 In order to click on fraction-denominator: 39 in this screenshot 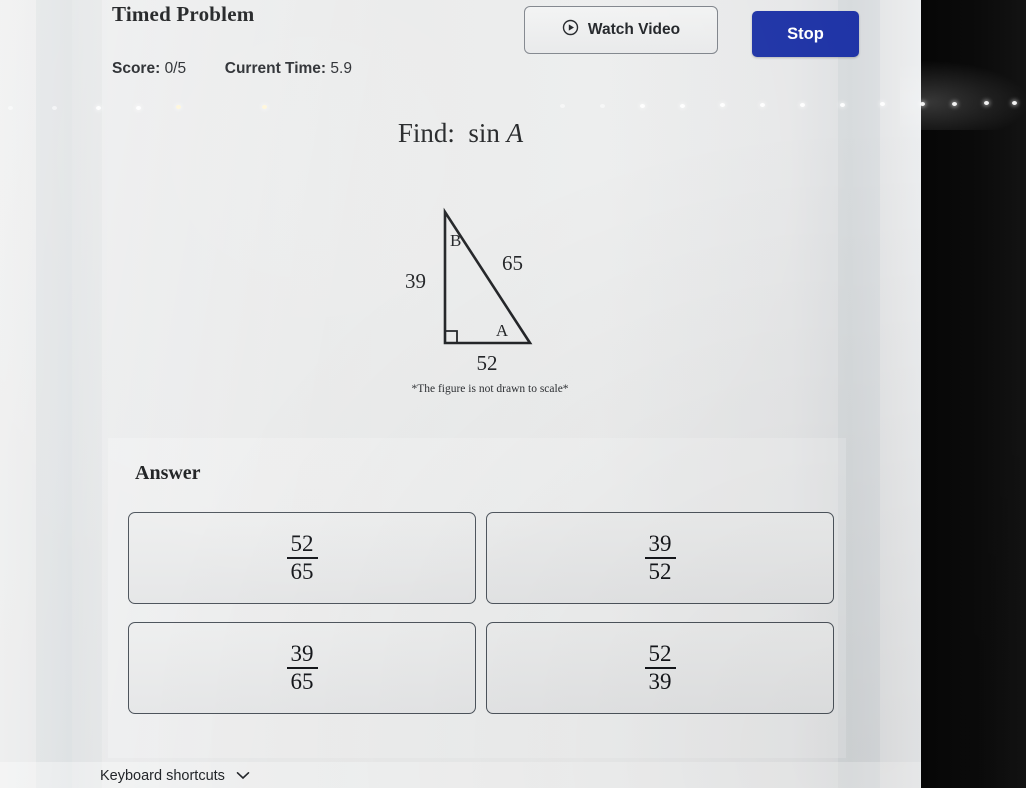, I will do `click(660, 681)`.